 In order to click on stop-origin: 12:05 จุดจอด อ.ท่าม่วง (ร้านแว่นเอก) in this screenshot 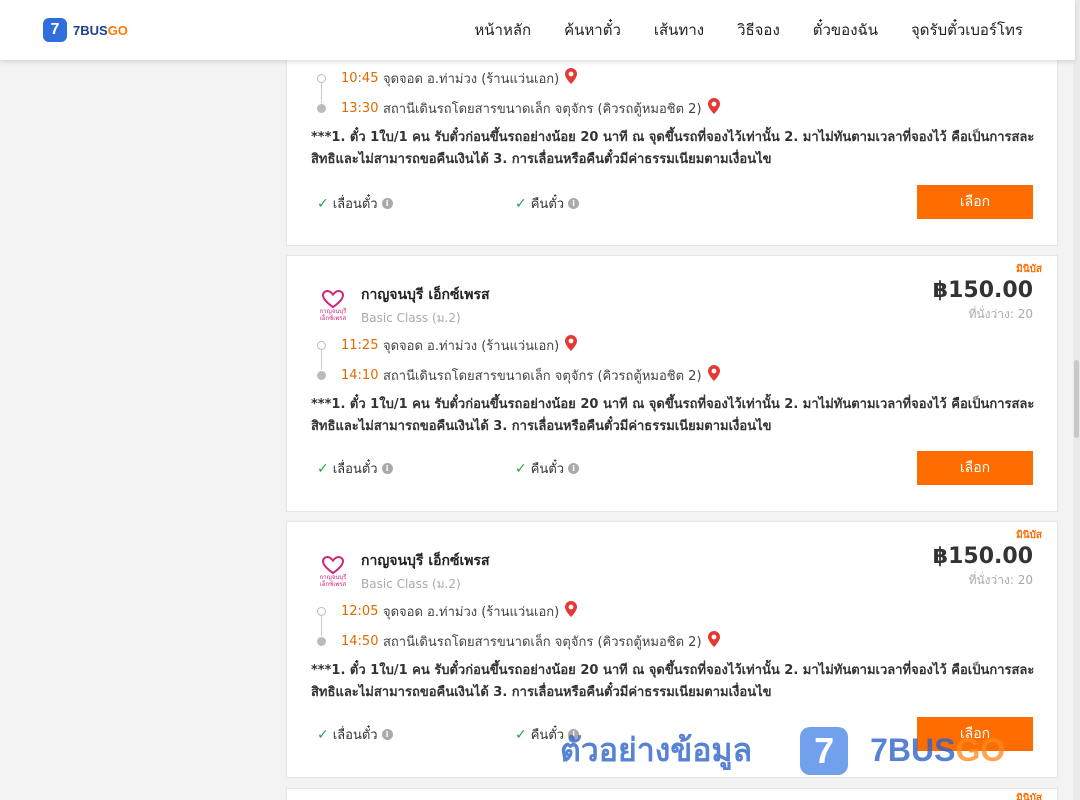, I will do `click(517, 616)`.